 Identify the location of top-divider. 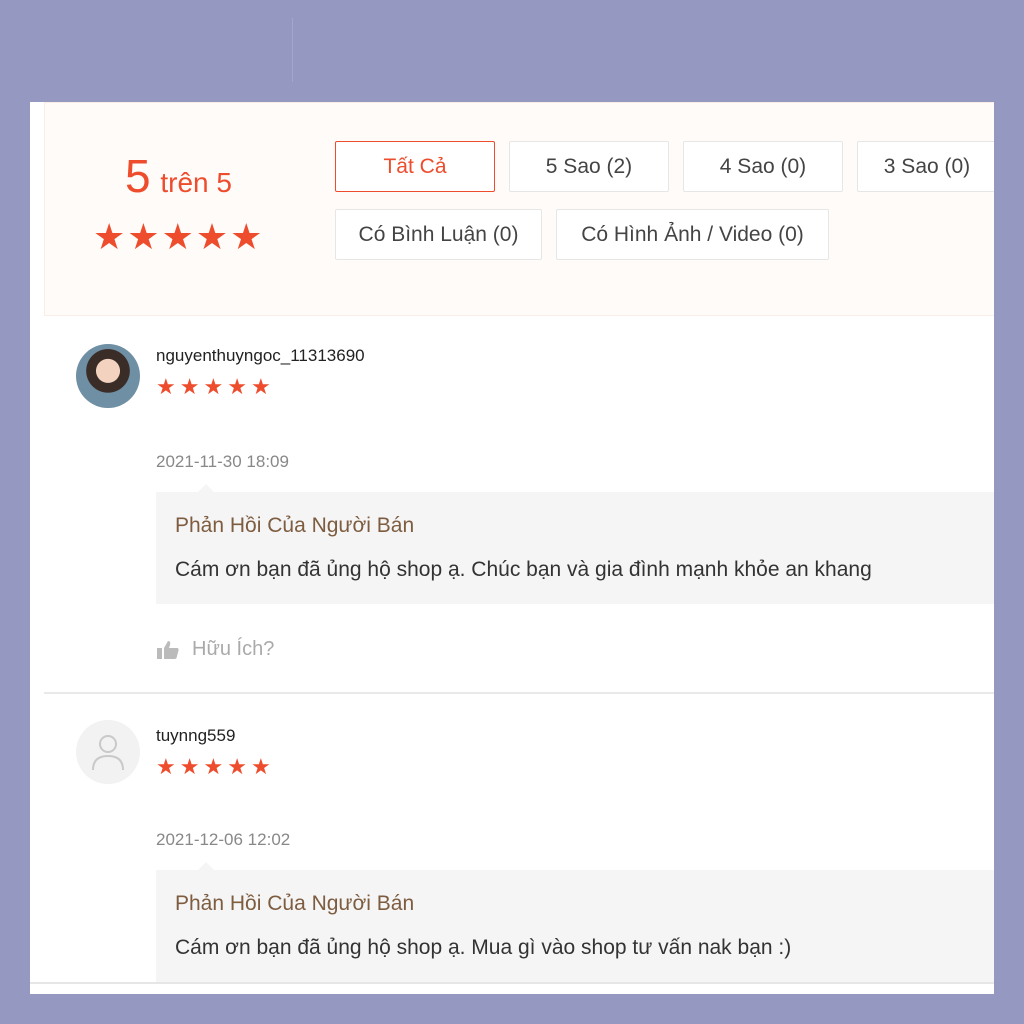
(292, 50).